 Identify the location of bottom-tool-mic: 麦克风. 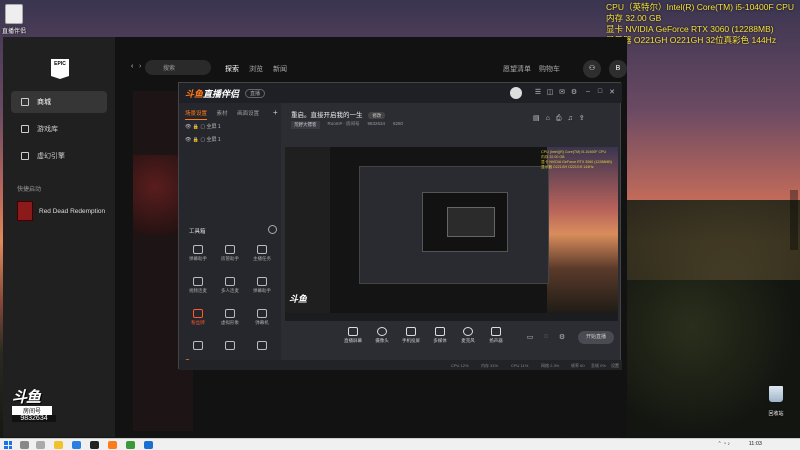
(468, 335).